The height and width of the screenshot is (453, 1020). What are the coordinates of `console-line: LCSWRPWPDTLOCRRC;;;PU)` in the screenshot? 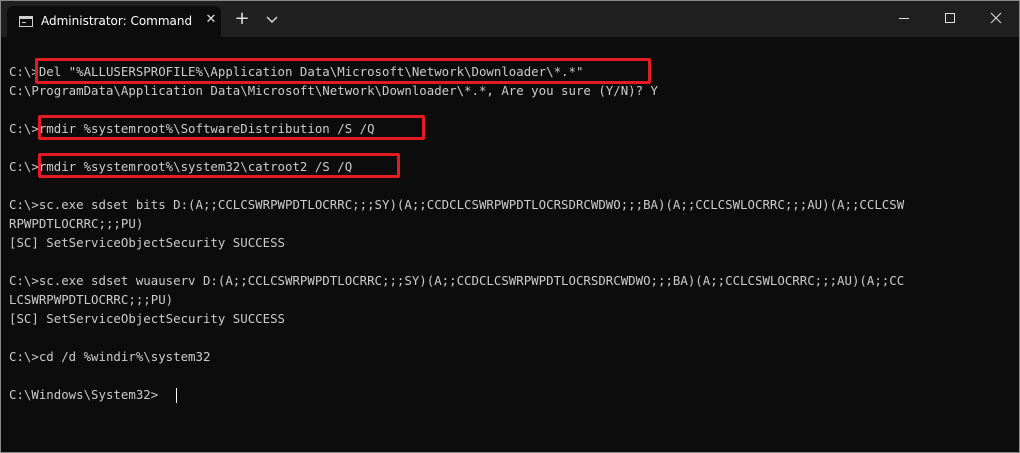 It's located at (91, 299).